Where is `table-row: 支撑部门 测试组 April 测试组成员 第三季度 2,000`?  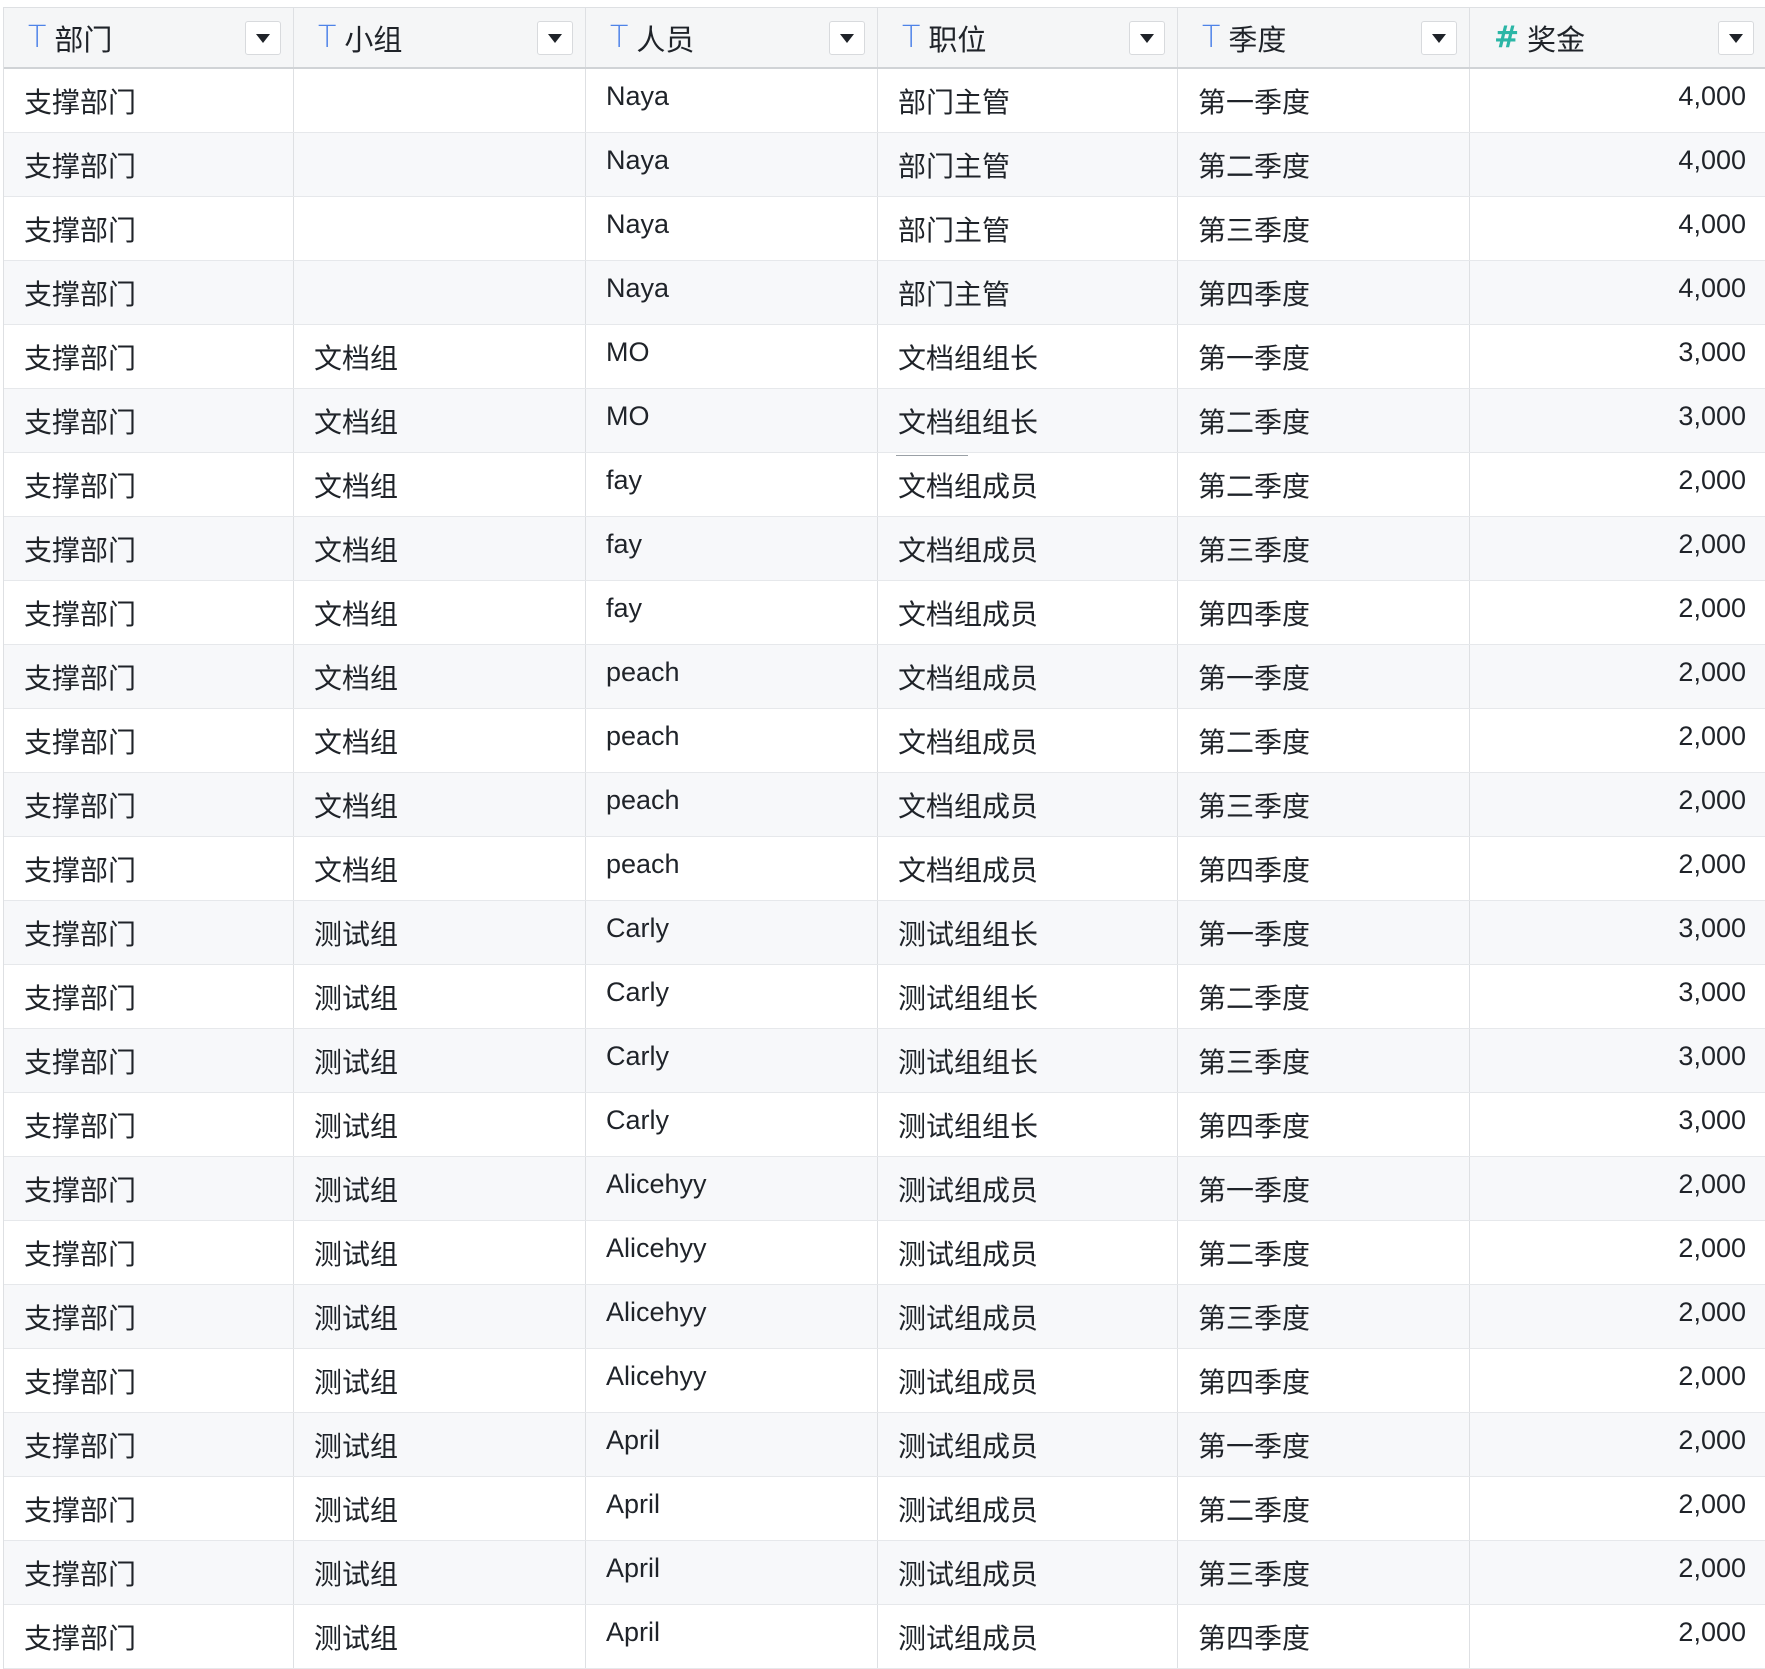 table-row: 支撑部门 测试组 April 测试组成员 第三季度 2,000 is located at coordinates (884, 1573).